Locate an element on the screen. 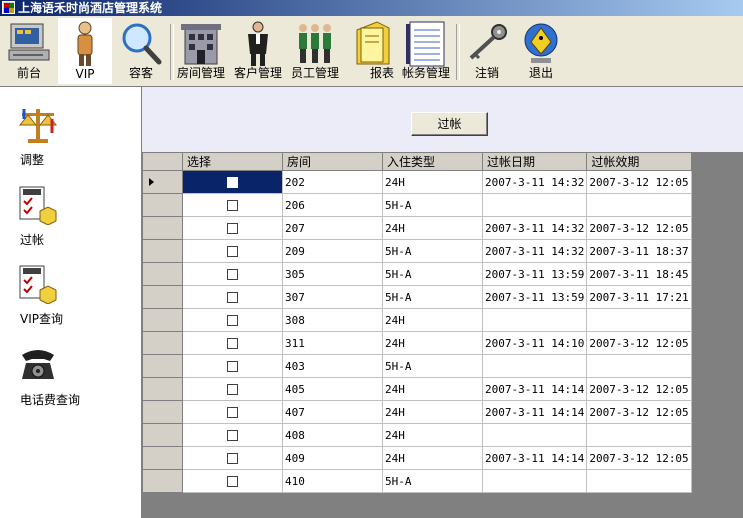 Image resolution: width=743 pixels, height=518 pixels. table-row: 307 5H-A 2007-3-11 13:59 2007-3-11 17:21 is located at coordinates (417, 297).